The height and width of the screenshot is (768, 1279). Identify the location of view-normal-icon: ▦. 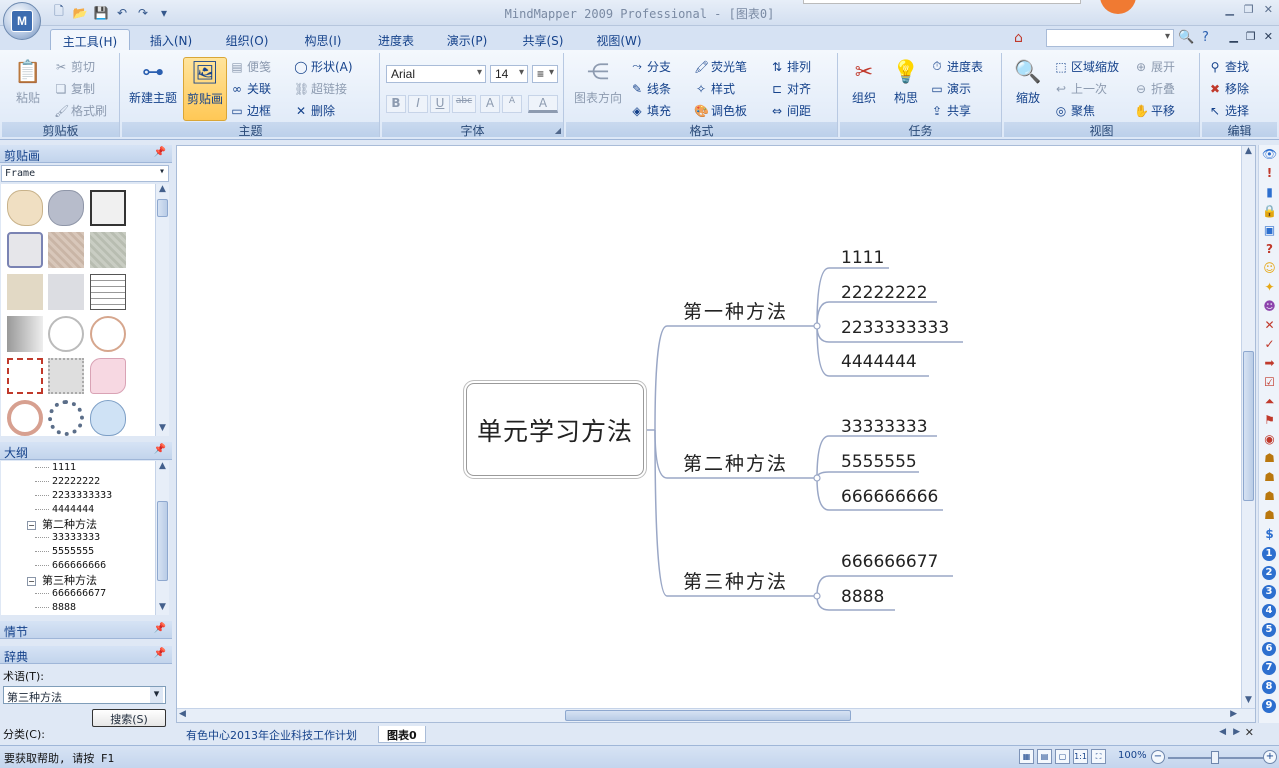
(1026, 756).